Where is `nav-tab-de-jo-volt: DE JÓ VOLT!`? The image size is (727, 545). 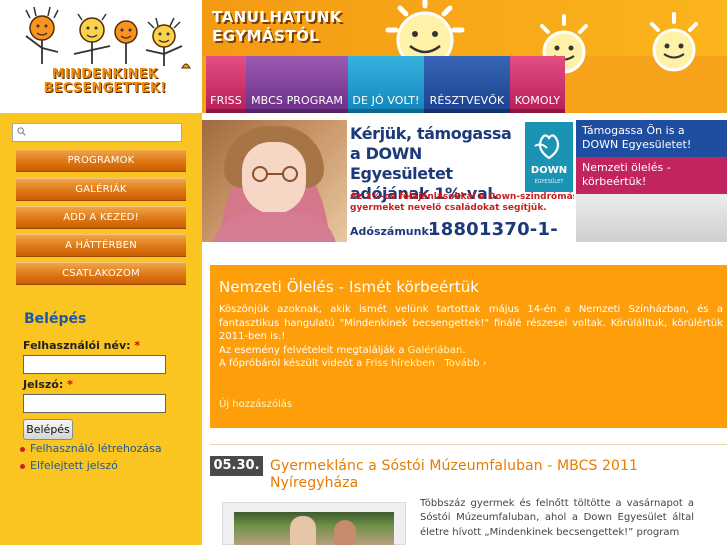 nav-tab-de-jo-volt: DE JÓ VOLT! is located at coordinates (386, 84).